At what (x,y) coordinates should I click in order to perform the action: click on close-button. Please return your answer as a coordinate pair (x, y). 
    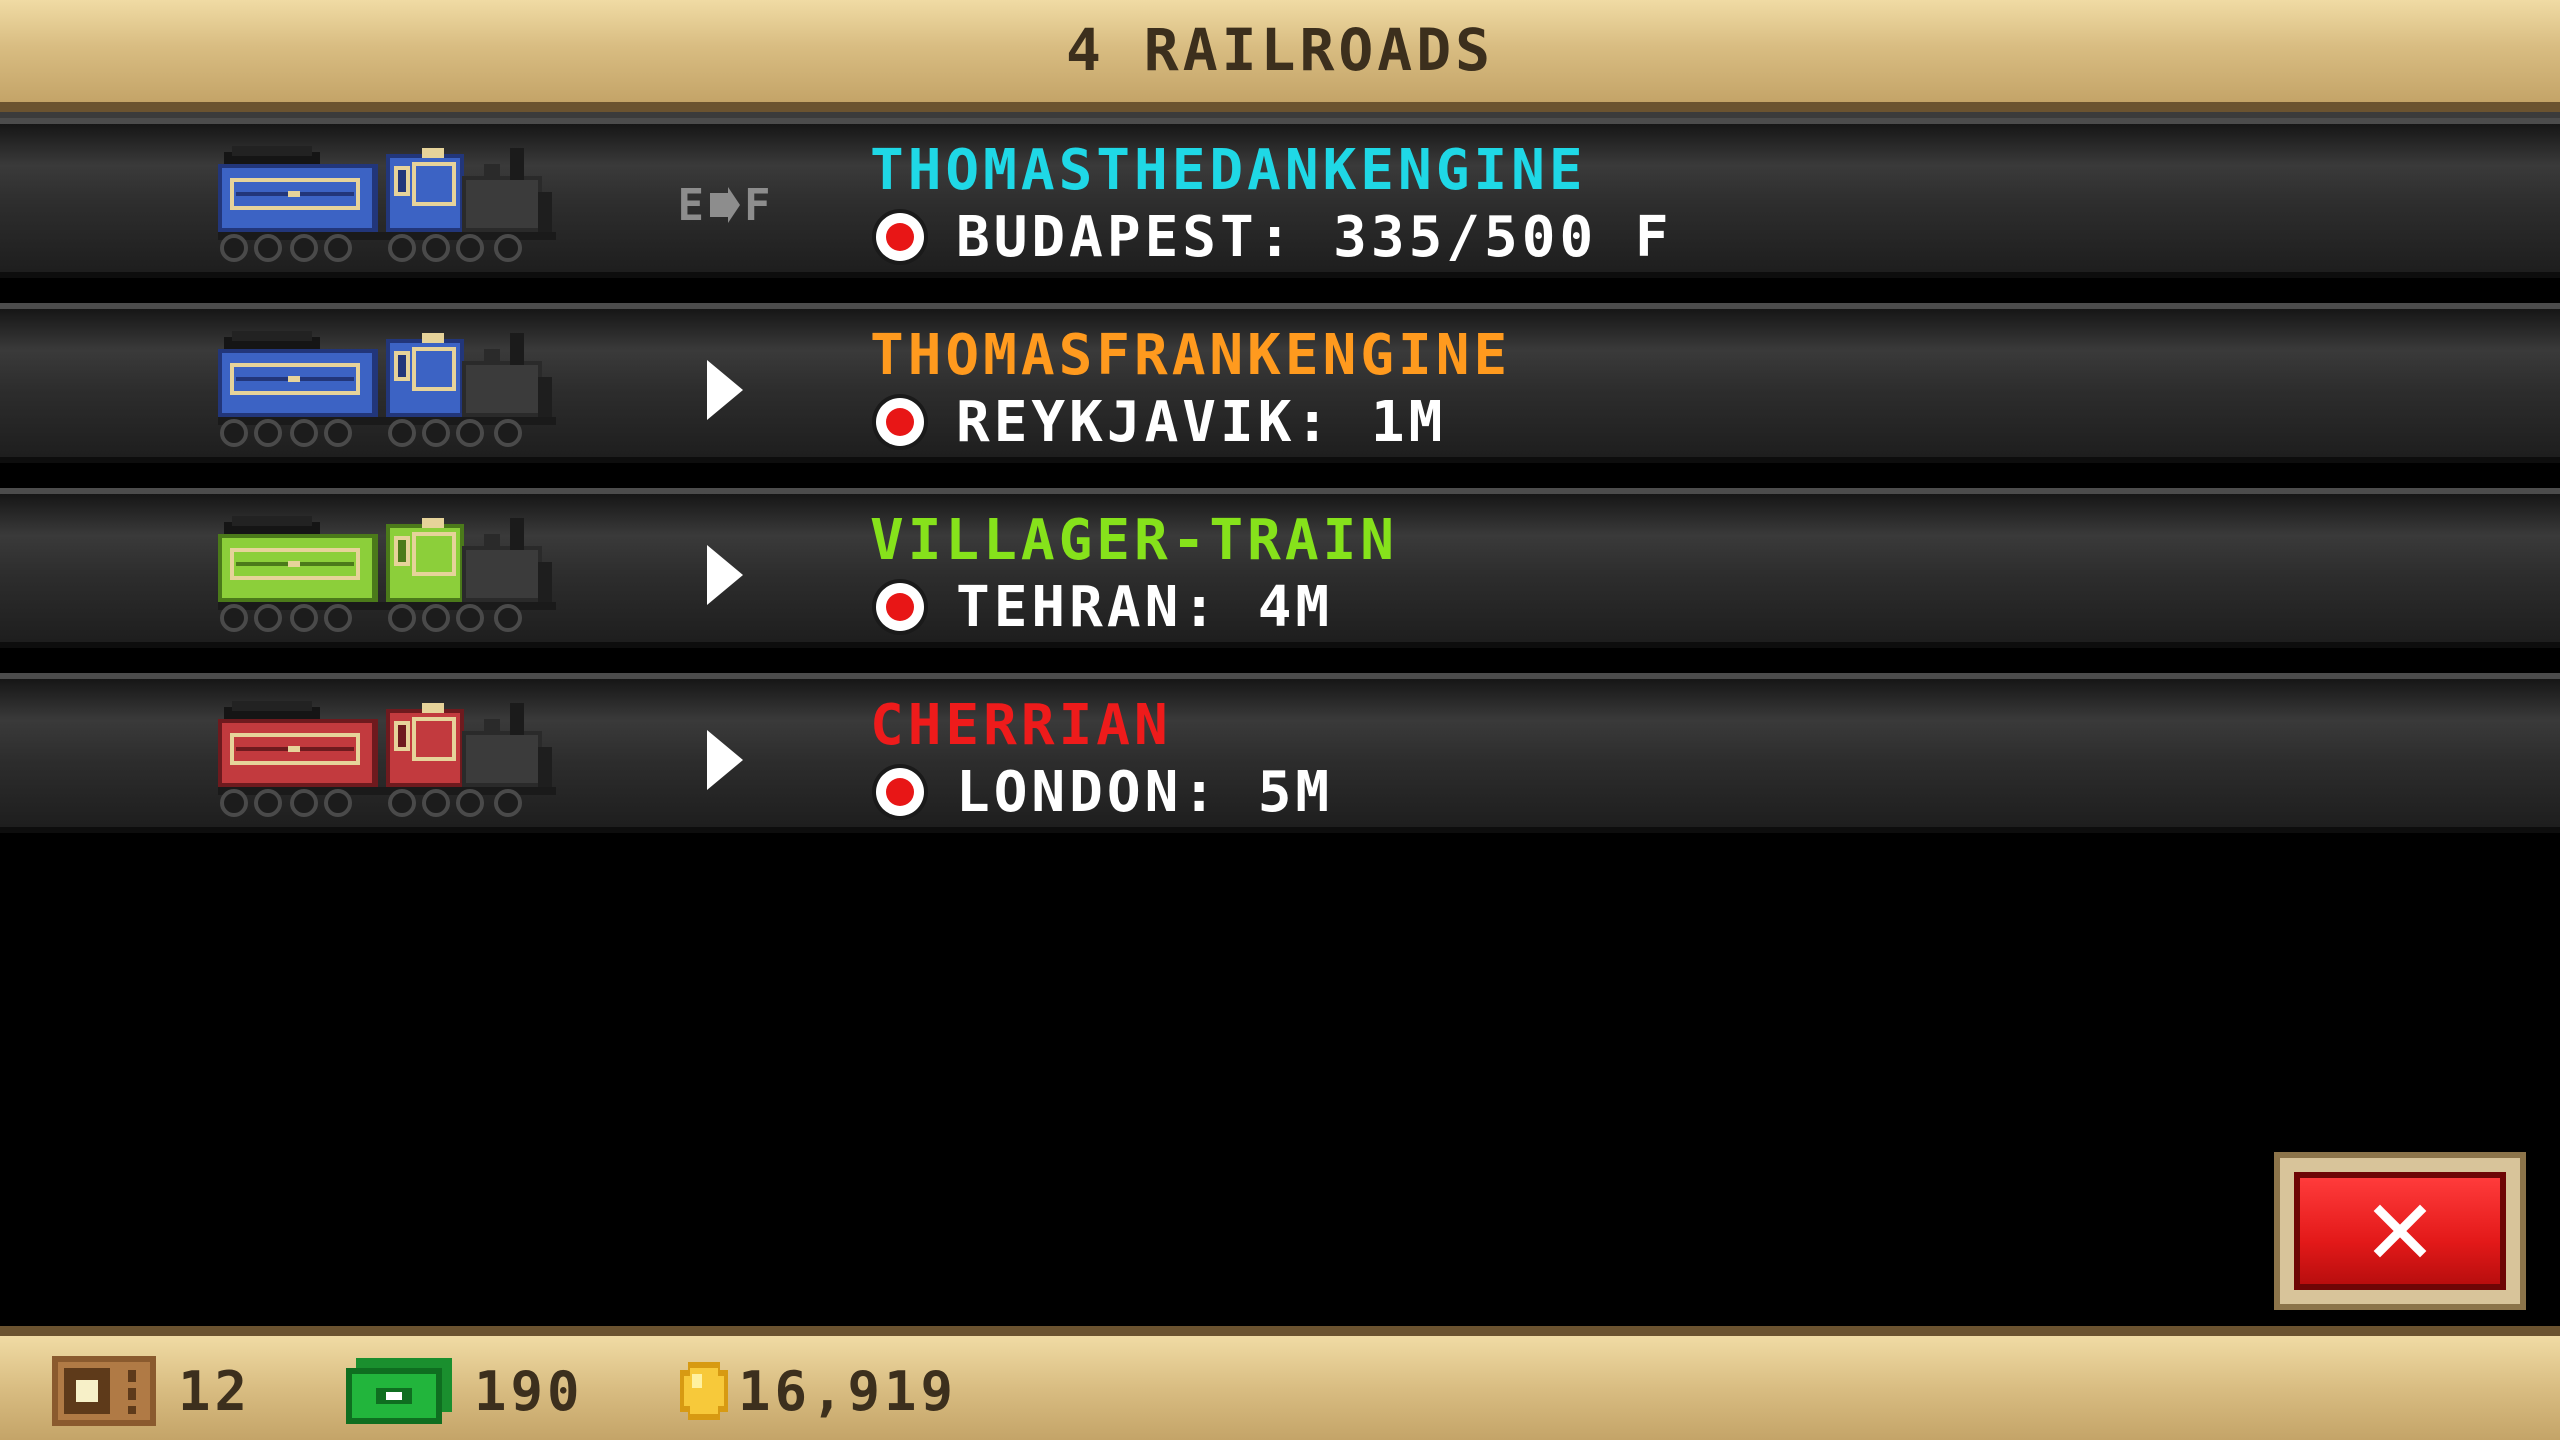
    Looking at the image, I should click on (2400, 1231).